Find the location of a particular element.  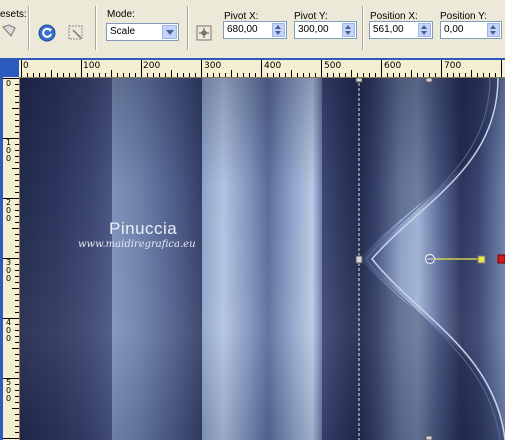

position-x-field: 561,00 is located at coordinates (401, 30).